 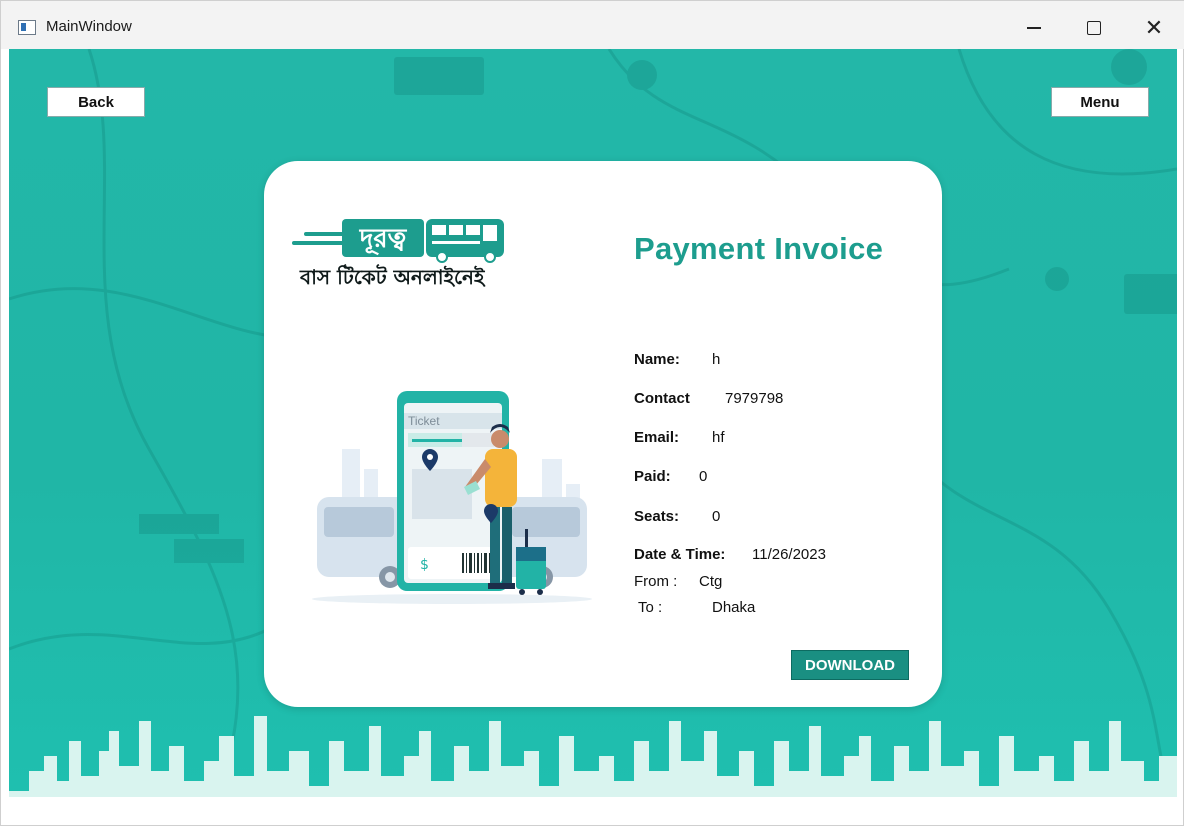 I want to click on ticket-label: Ticket, so click(x=424, y=421).